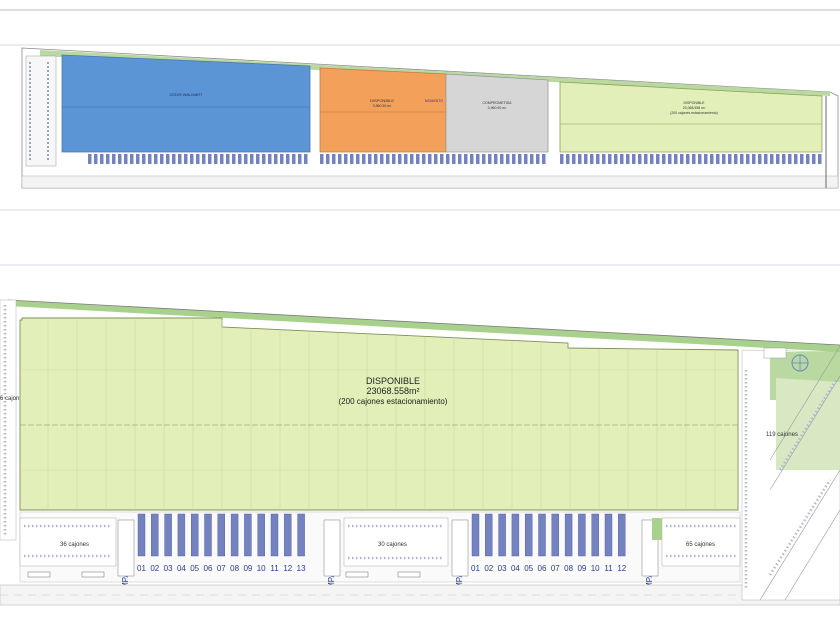  I want to click on parking-label-right: 65 cajones, so click(700, 545).